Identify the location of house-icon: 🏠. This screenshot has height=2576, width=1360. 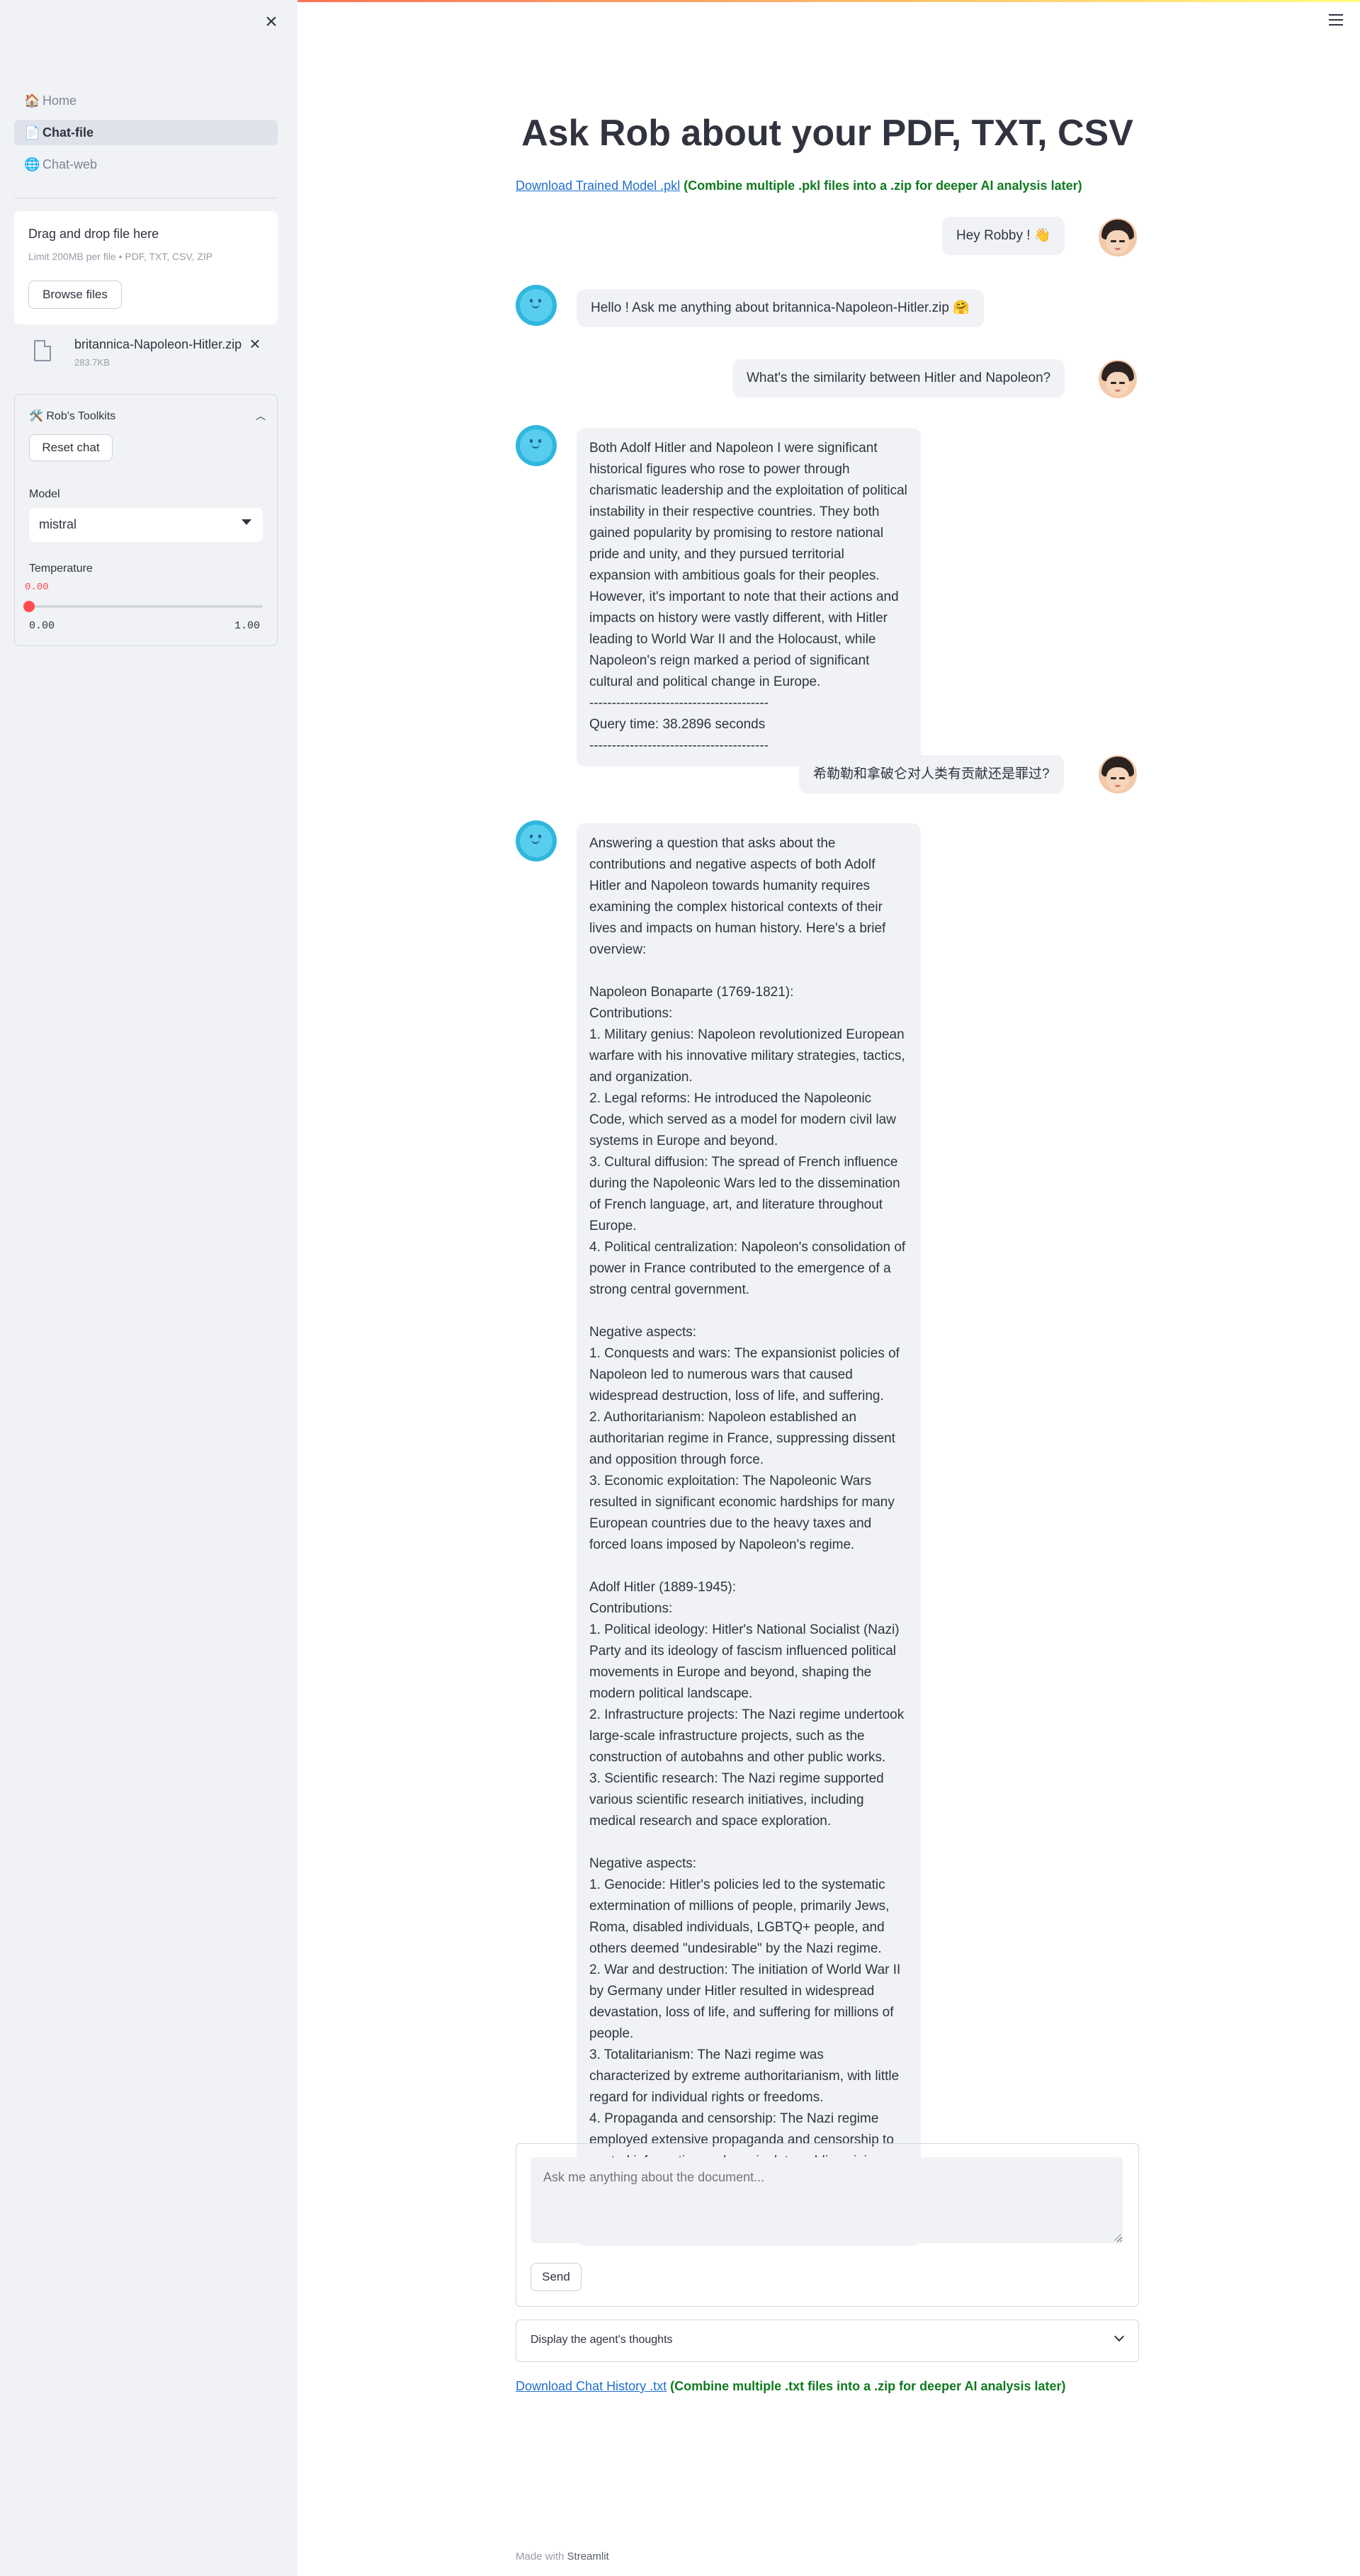
(32, 100).